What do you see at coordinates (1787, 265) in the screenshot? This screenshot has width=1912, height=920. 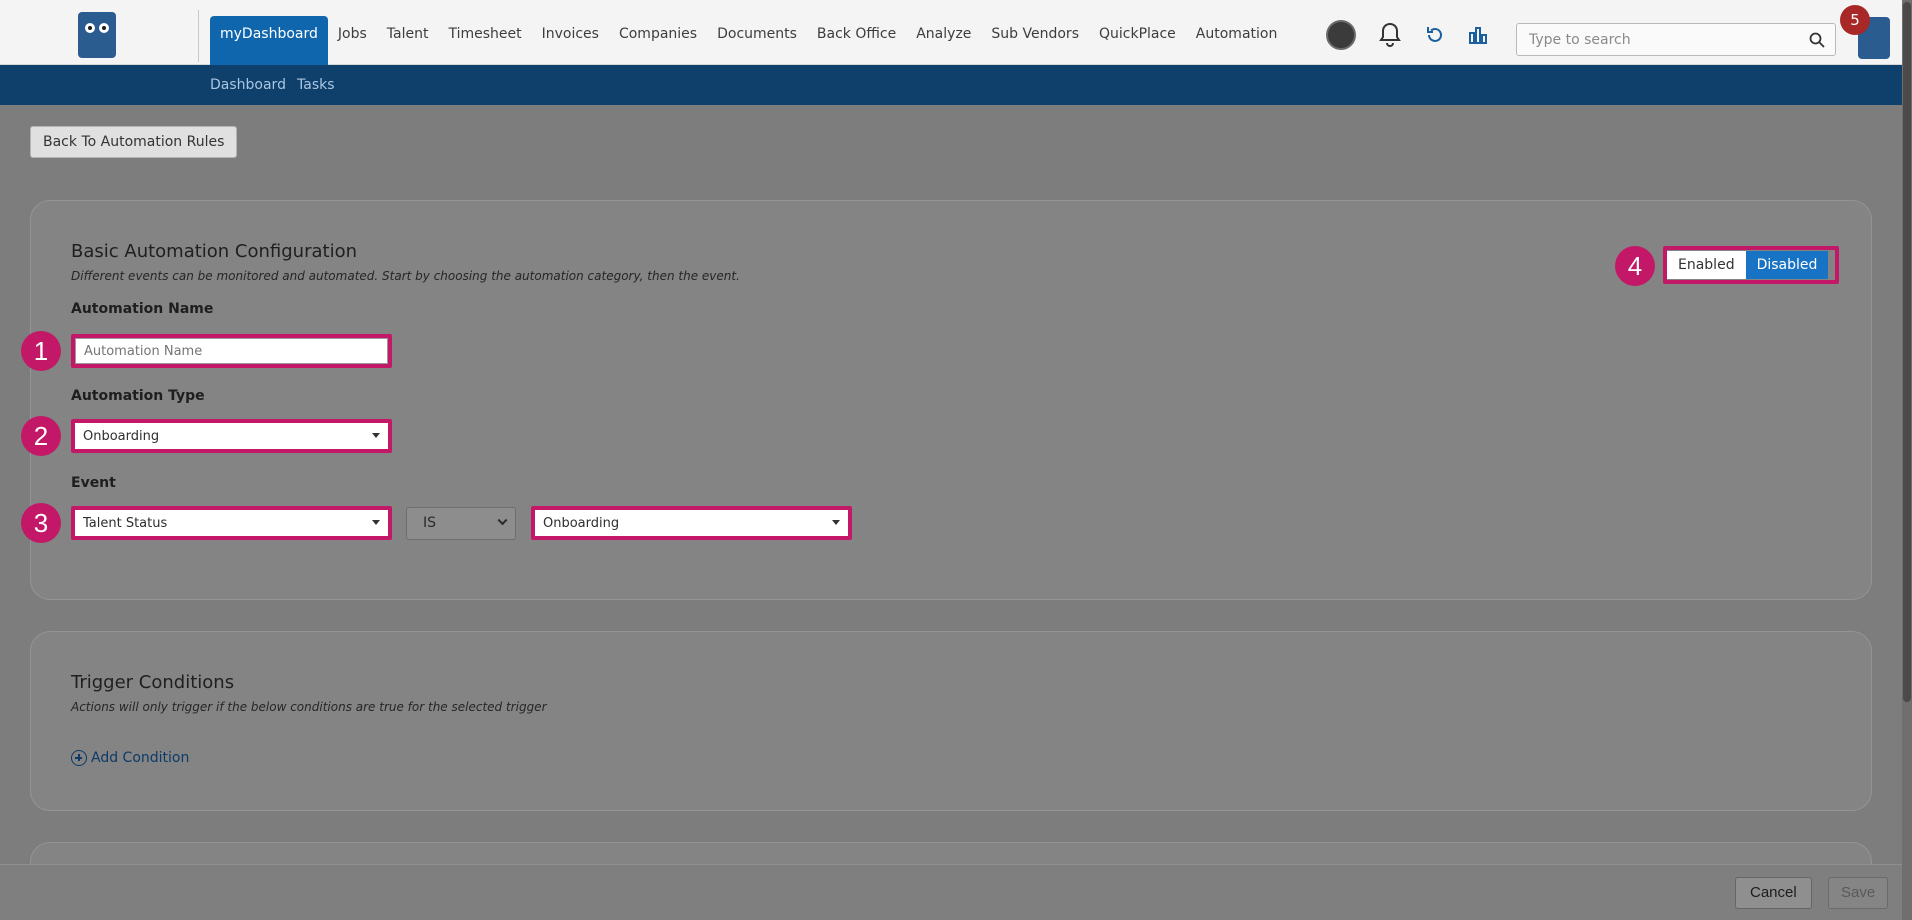 I see `disabled-option: Disabled` at bounding box center [1787, 265].